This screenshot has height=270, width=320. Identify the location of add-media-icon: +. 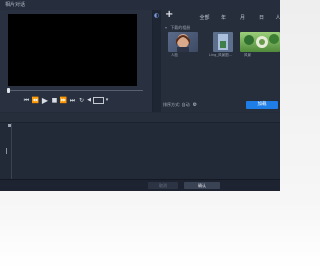
(169, 14).